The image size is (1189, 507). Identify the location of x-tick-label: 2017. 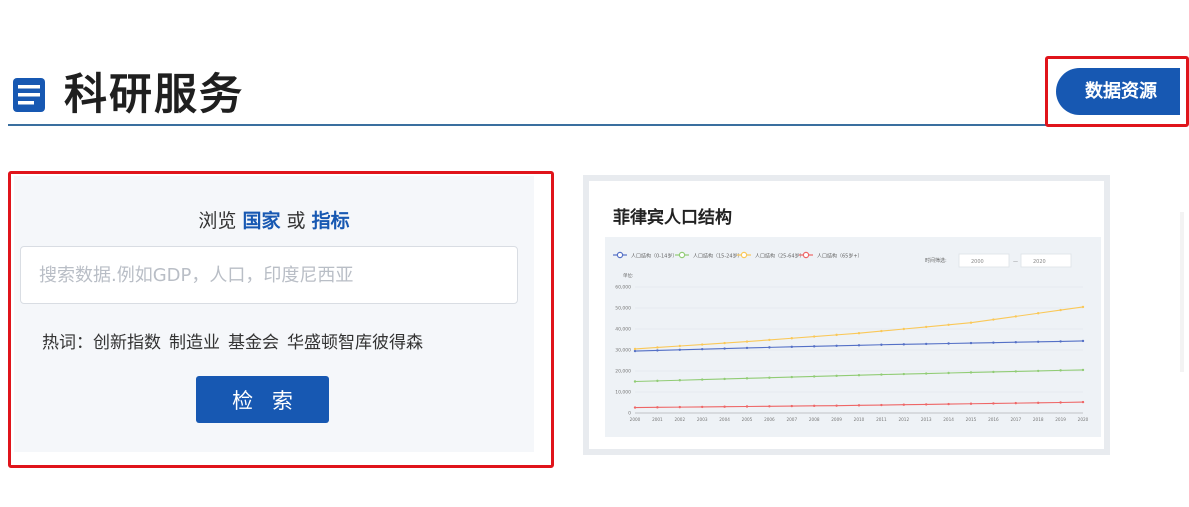
(1015, 419).